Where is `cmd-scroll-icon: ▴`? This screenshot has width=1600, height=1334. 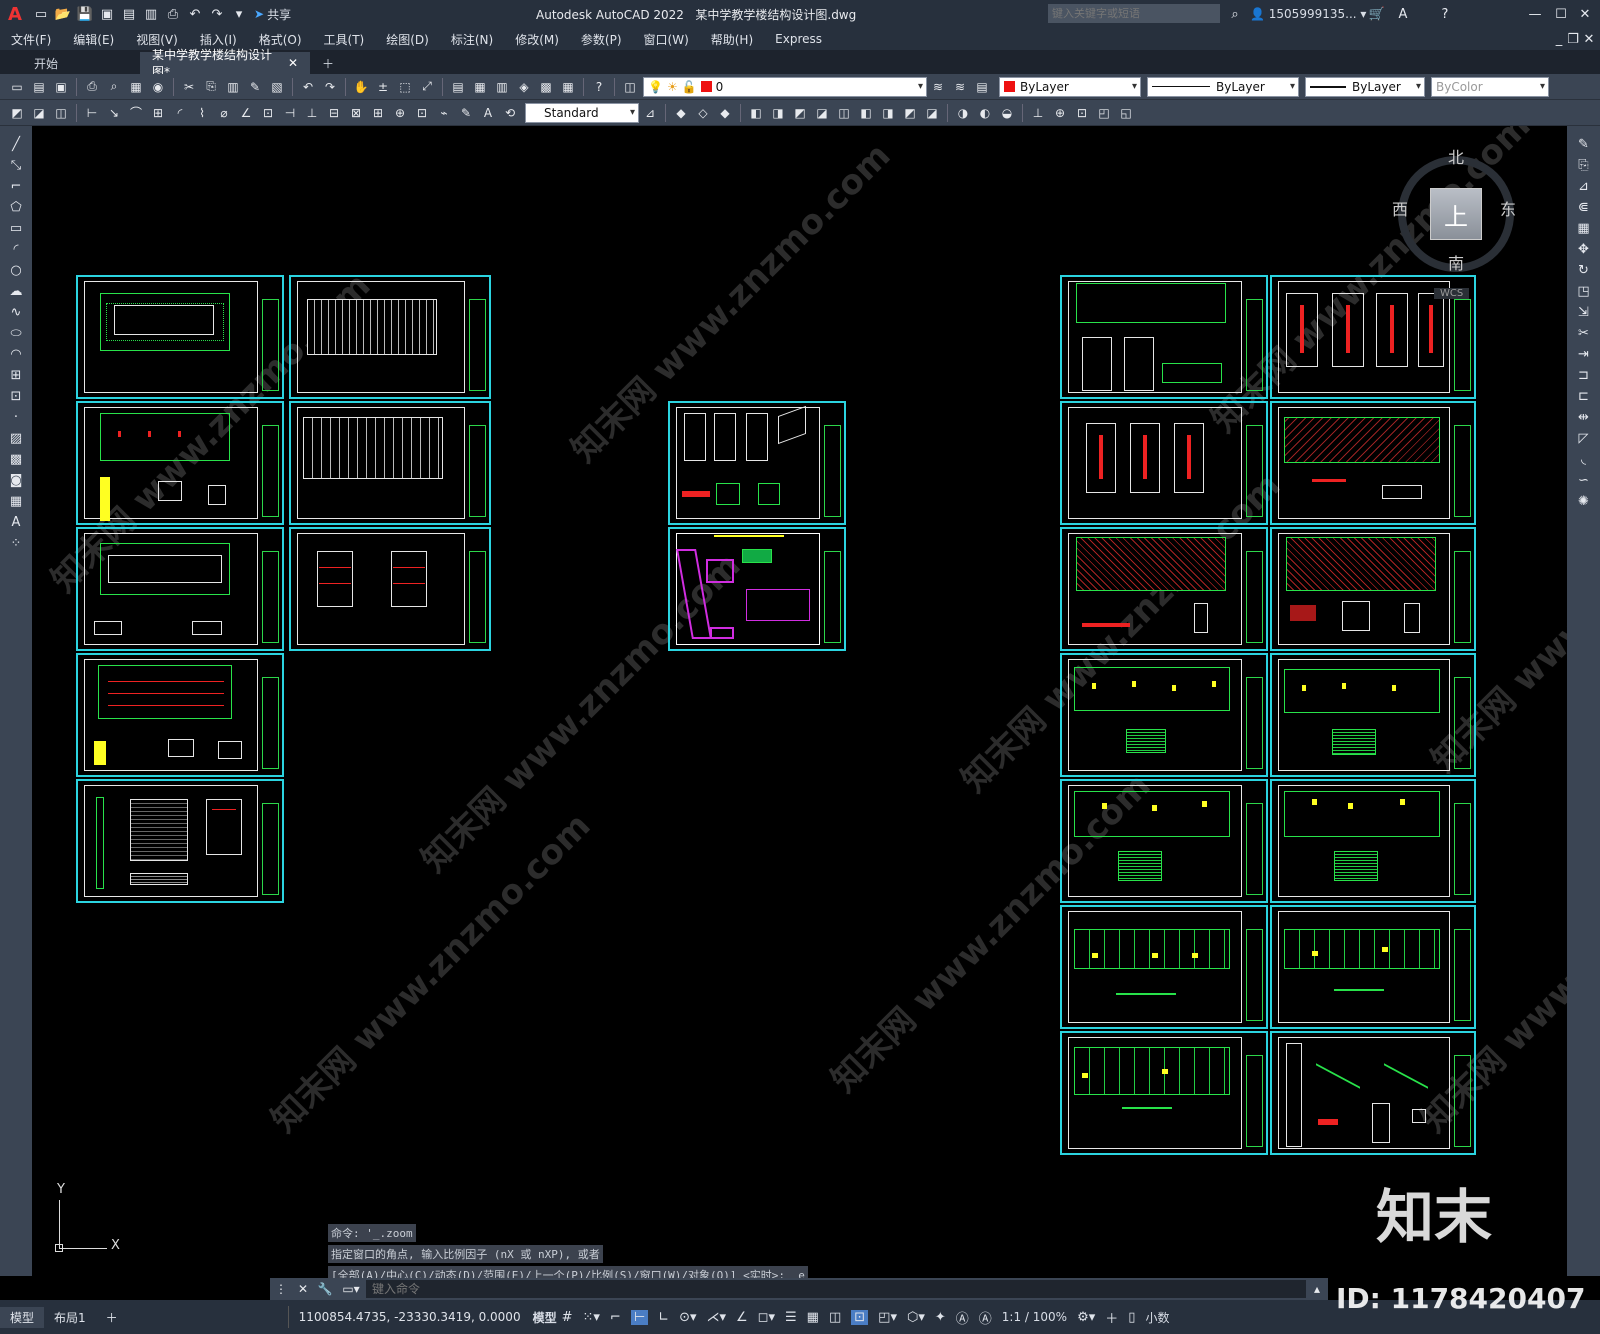
cmd-scroll-icon: ▴ is located at coordinates (1317, 1289).